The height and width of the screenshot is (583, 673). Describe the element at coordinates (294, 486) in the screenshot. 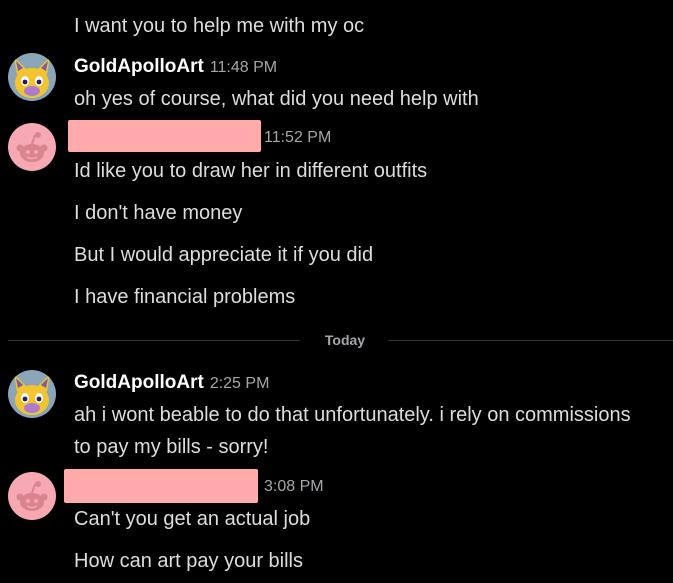

I see `timestamp: 3:08 PM` at that location.